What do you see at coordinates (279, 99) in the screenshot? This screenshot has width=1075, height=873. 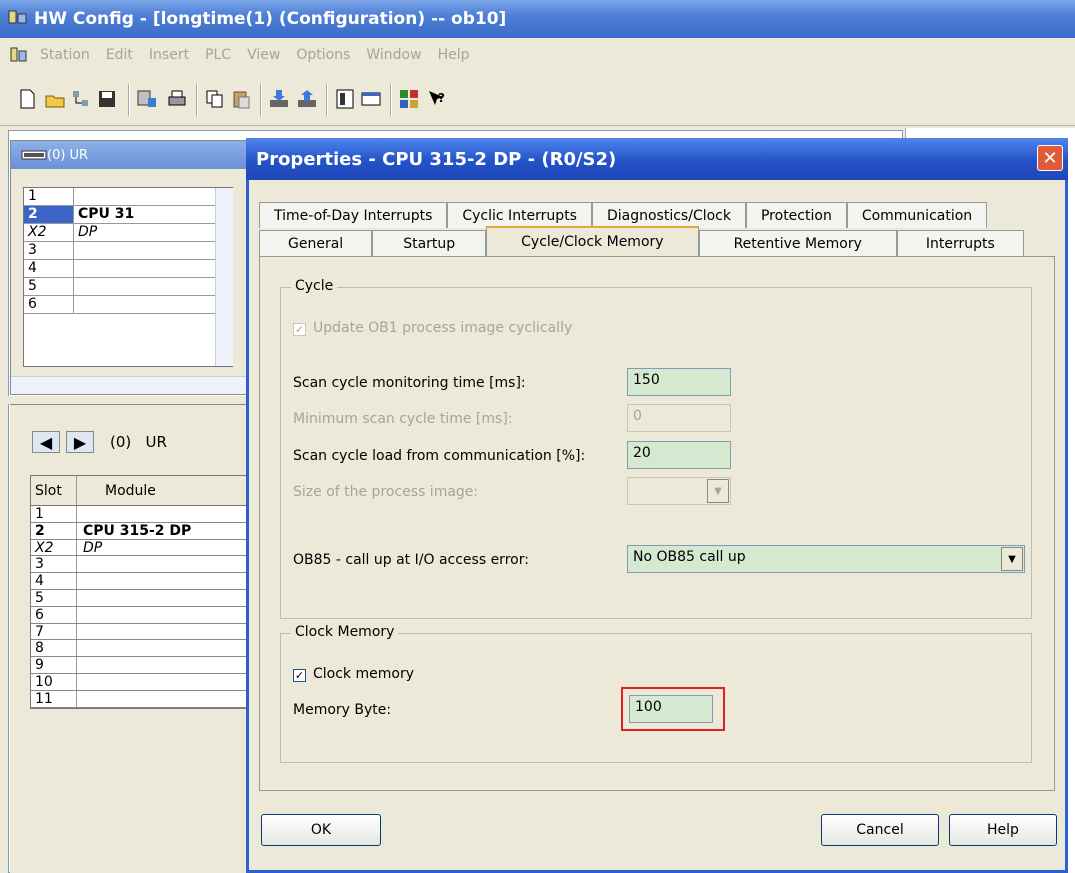 I see `download-icon` at bounding box center [279, 99].